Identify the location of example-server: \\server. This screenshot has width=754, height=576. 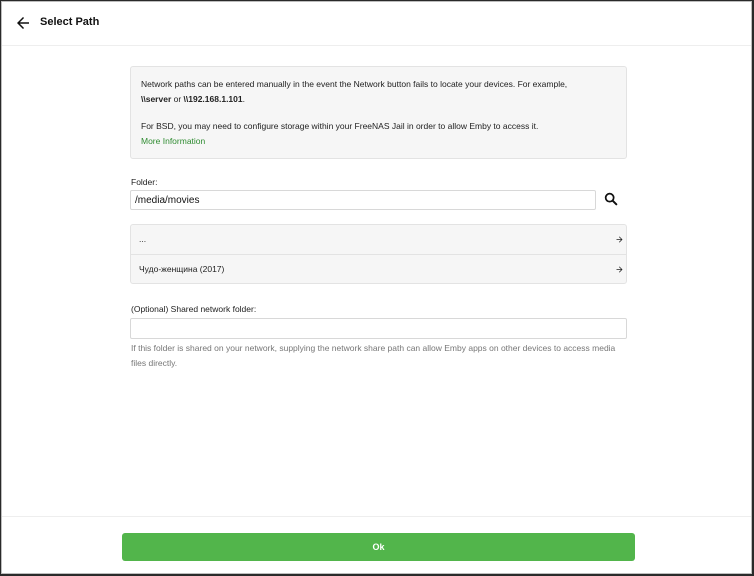
(156, 99).